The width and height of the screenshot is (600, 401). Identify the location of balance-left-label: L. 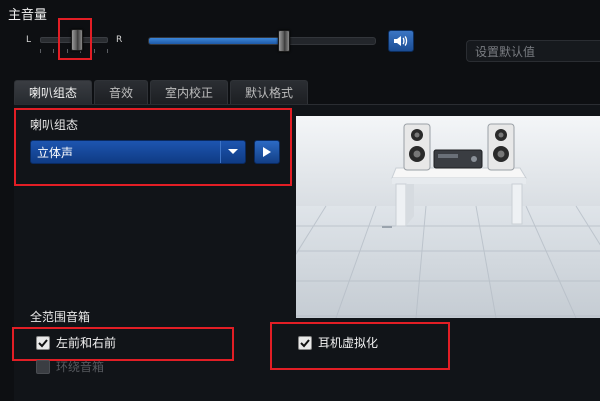
(29, 40).